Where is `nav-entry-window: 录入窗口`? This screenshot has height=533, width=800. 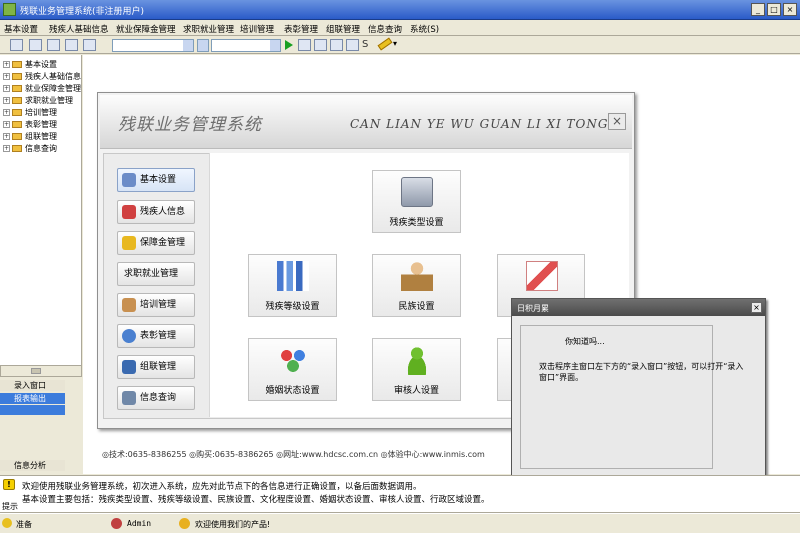
nav-entry-window: 录入窗口 is located at coordinates (32, 385).